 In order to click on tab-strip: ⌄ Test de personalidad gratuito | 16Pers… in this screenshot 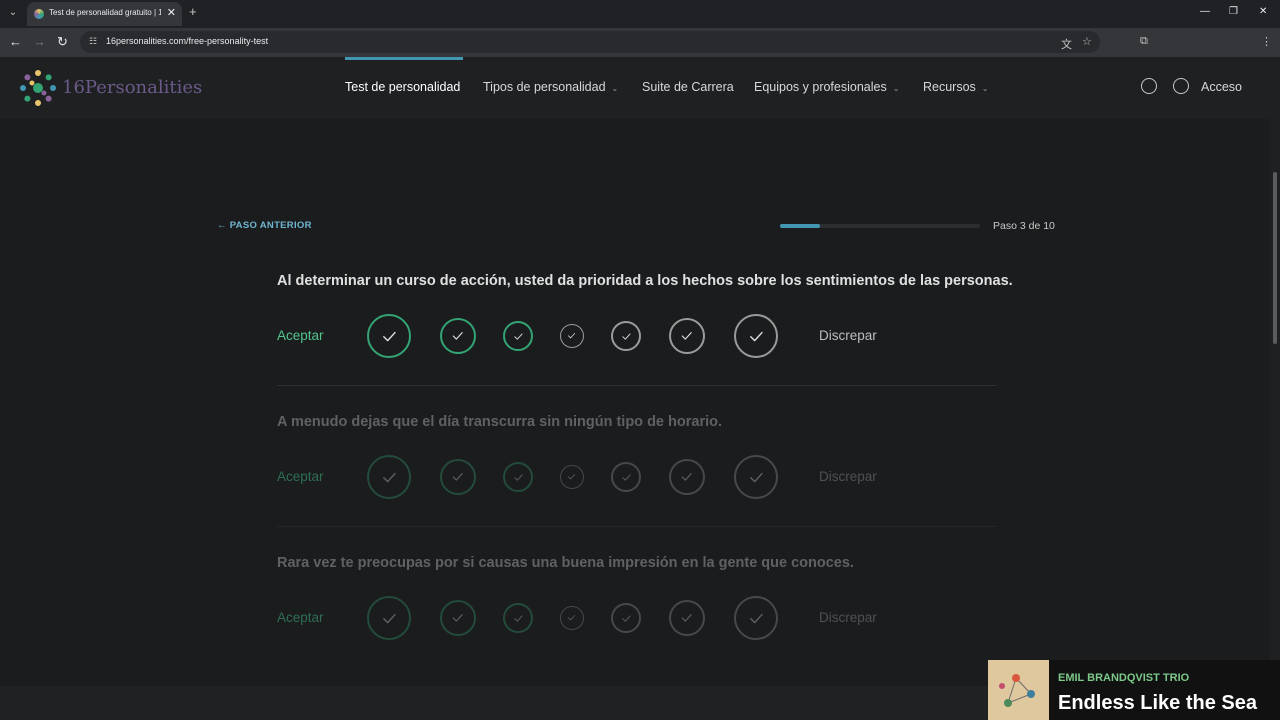, I will do `click(640, 14)`.